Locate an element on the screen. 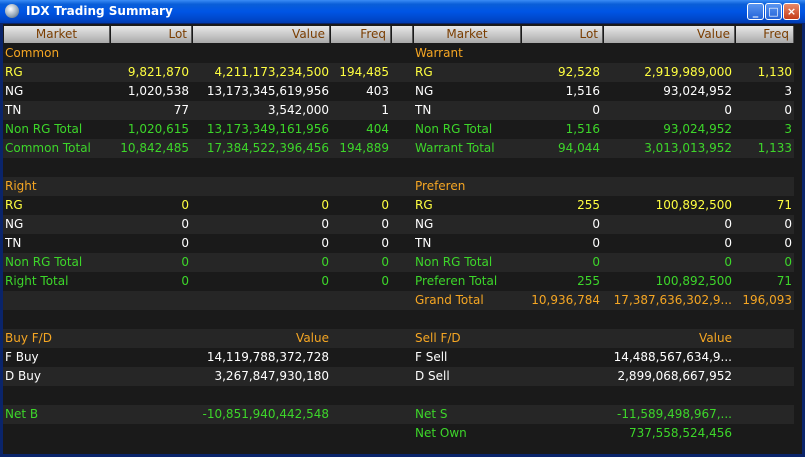  right-label-cell: Net S is located at coordinates (431, 414).